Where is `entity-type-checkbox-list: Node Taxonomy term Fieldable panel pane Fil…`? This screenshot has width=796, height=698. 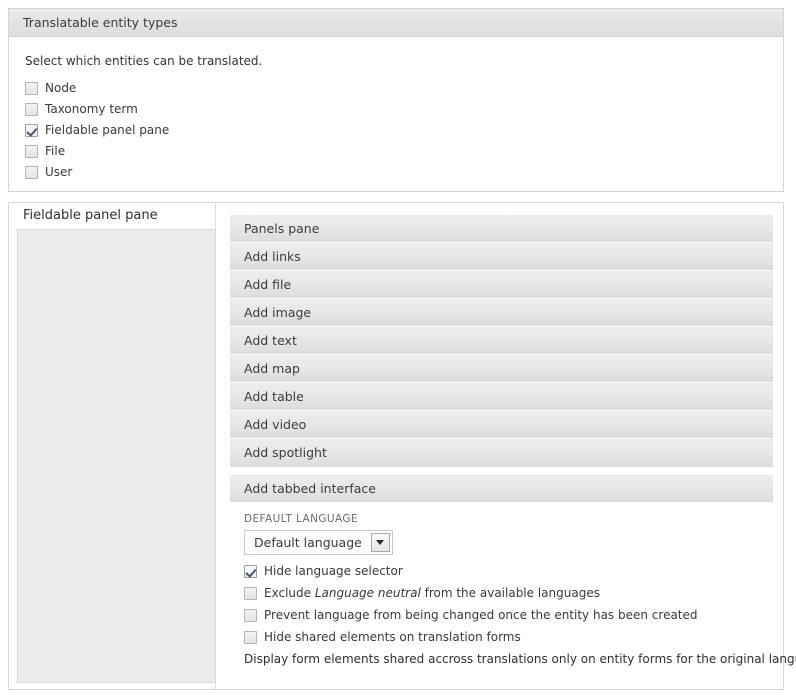 entity-type-checkbox-list: Node Taxonomy term Fieldable panel pane Fil… is located at coordinates (396, 130).